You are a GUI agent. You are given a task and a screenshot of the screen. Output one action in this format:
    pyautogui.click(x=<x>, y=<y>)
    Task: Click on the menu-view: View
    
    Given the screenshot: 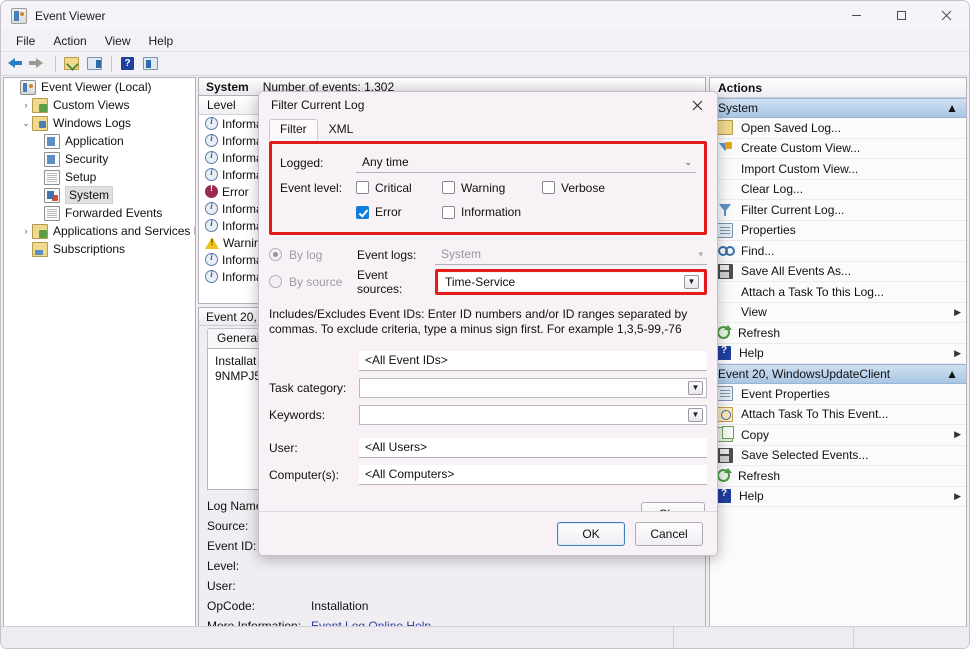 What is the action you would take?
    pyautogui.click(x=118, y=41)
    